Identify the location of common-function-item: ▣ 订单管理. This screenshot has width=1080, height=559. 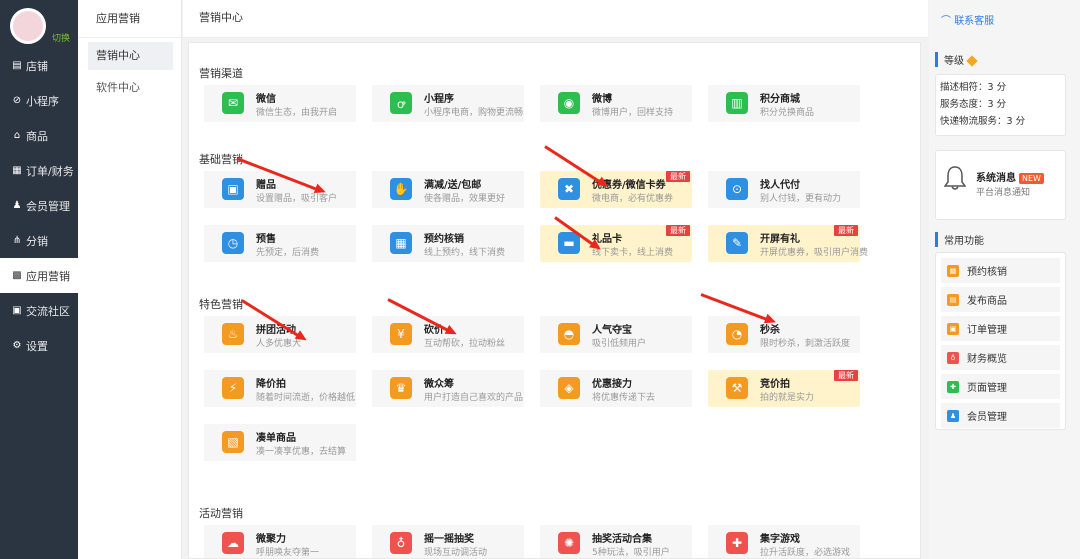
(1000, 328).